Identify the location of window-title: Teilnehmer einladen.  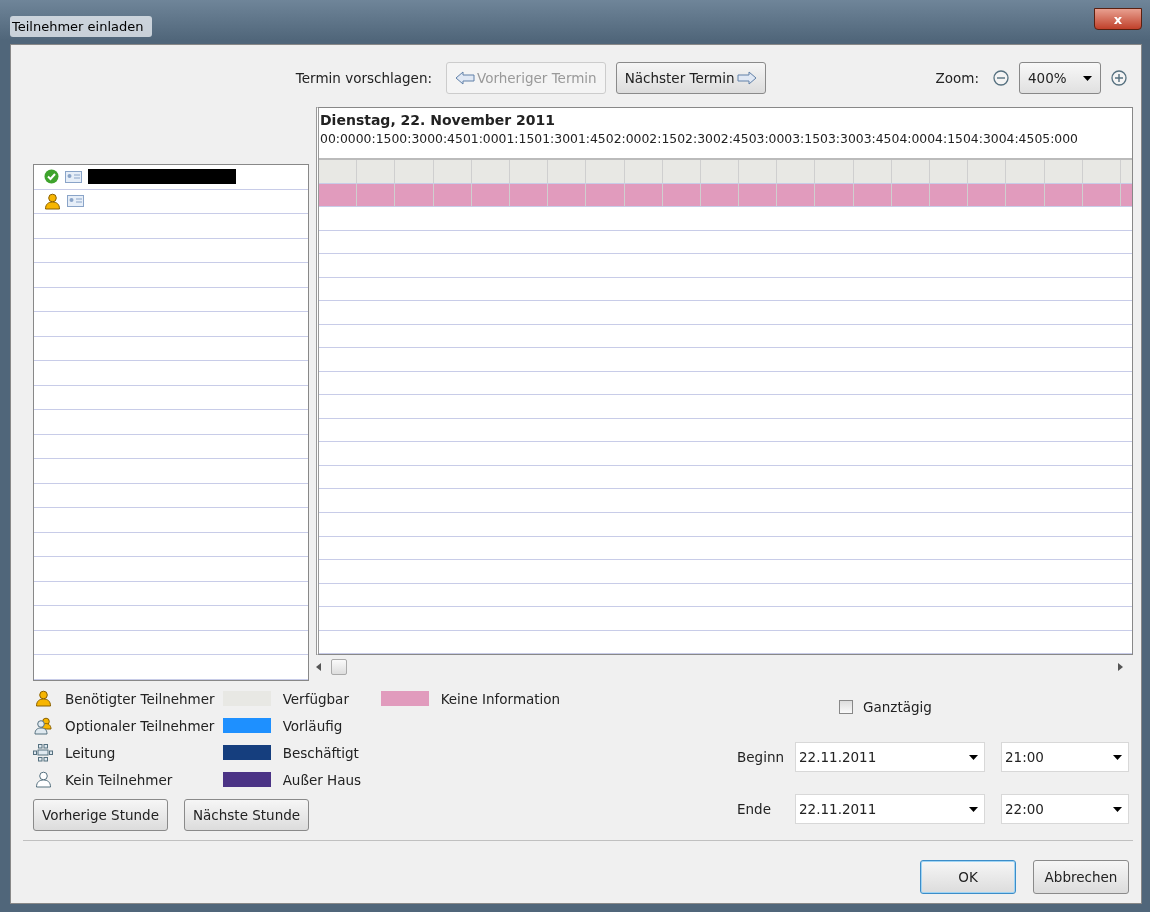
(81, 26).